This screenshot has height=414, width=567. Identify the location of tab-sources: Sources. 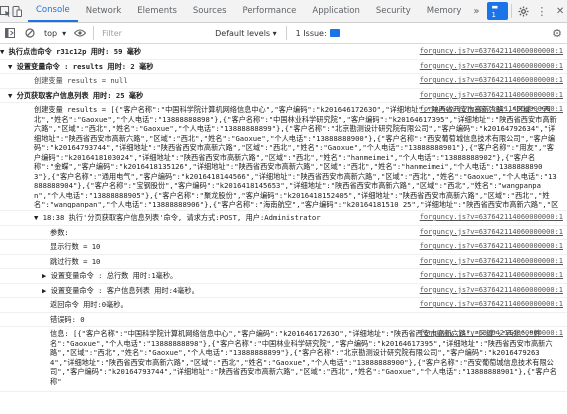
(210, 11).